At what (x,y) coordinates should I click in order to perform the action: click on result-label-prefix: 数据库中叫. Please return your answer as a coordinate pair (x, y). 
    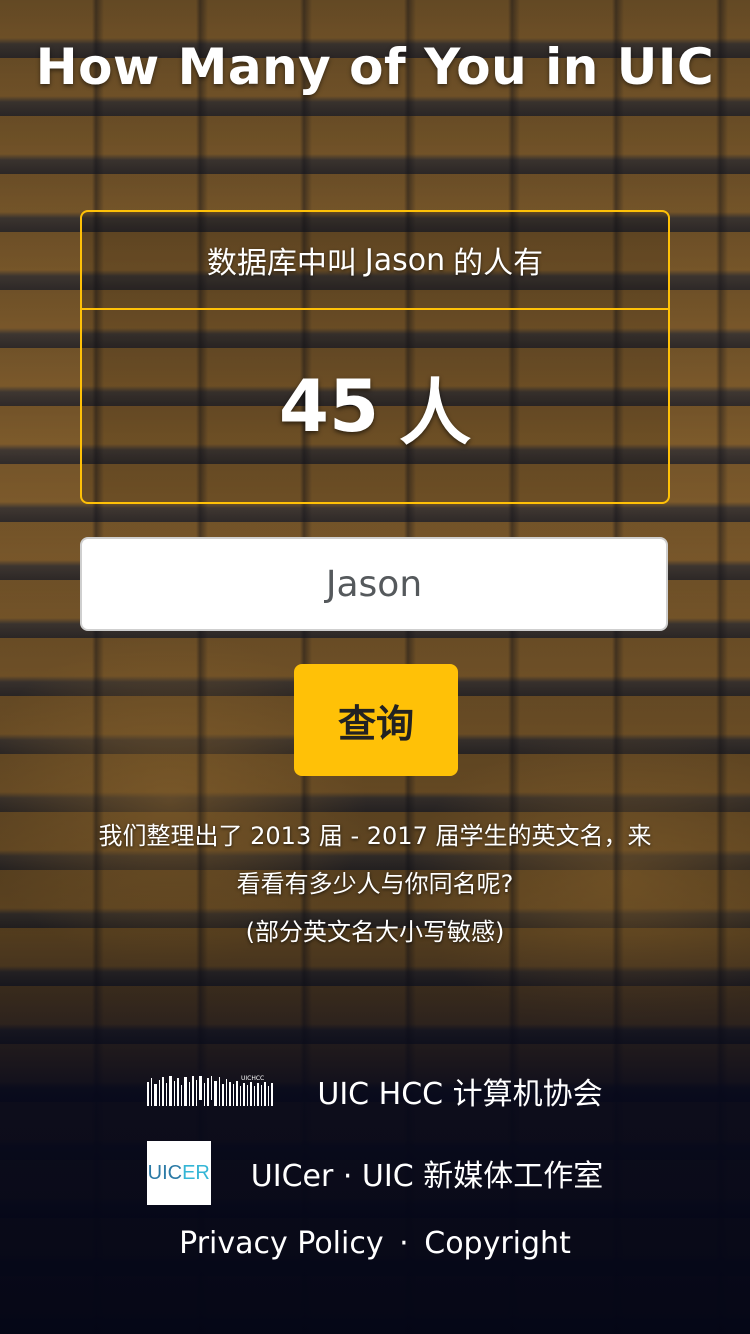
    Looking at the image, I should click on (281, 263).